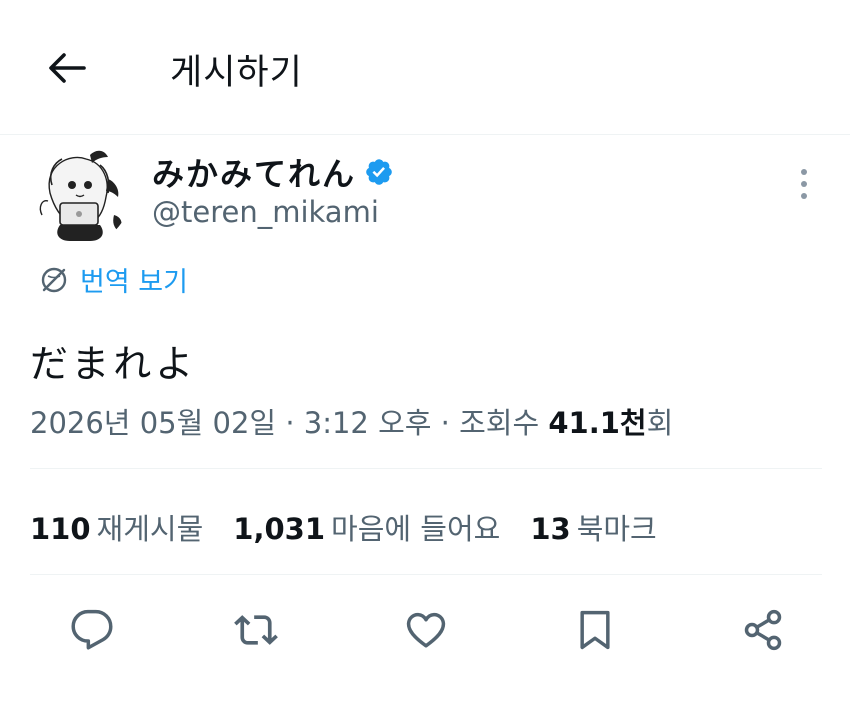 This screenshot has width=850, height=724. I want to click on bookmarks-label: 북마크, so click(616, 529).